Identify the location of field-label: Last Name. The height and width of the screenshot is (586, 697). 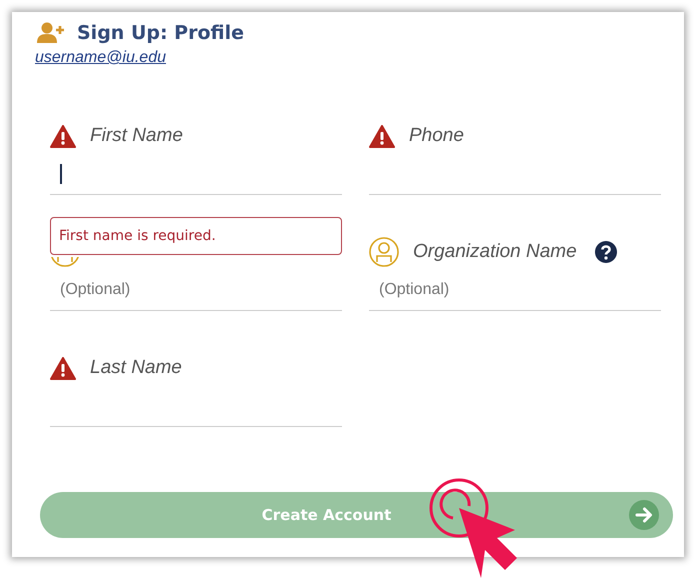
(136, 368).